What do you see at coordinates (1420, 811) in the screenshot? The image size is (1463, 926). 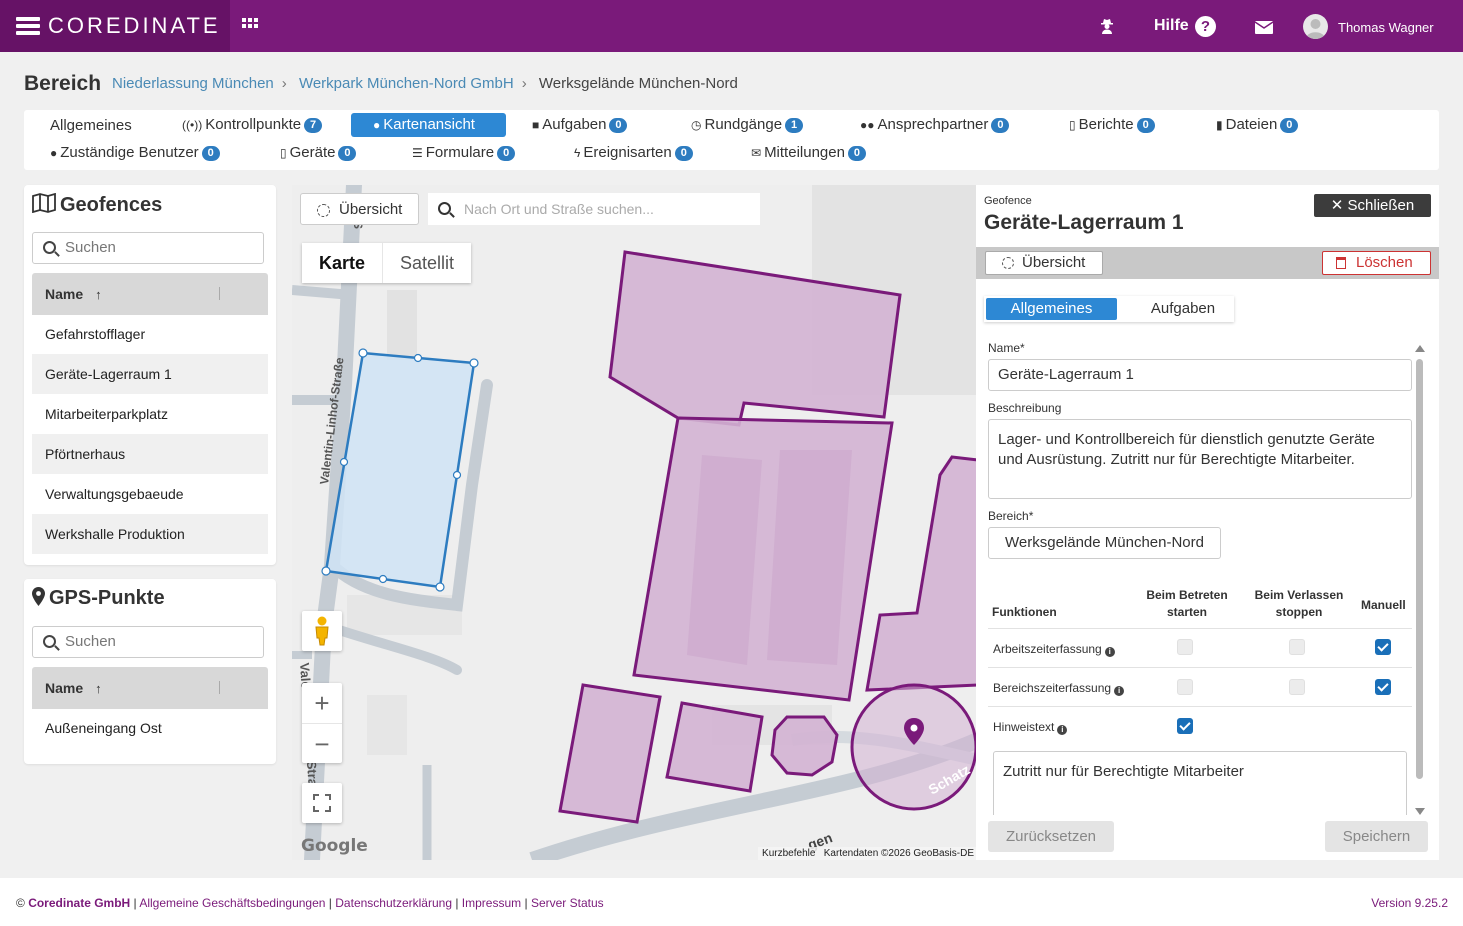 I see `scroll-down-arrow-icon` at bounding box center [1420, 811].